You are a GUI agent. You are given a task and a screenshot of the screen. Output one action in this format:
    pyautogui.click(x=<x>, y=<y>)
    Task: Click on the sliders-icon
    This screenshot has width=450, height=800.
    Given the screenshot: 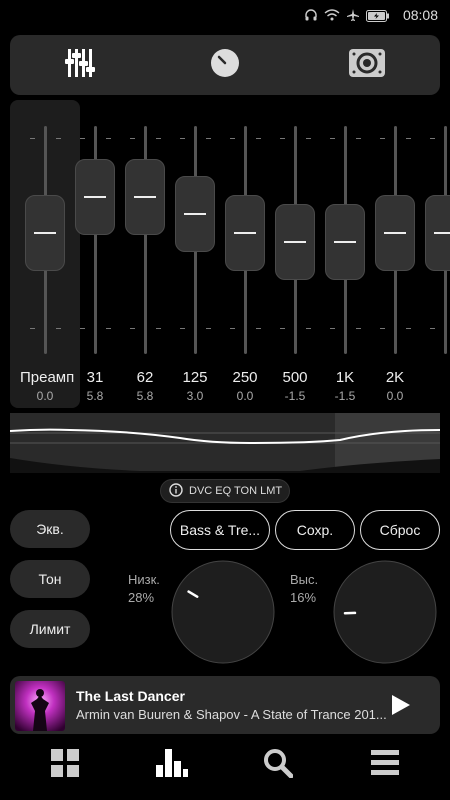 What is the action you would take?
    pyautogui.click(x=80, y=65)
    